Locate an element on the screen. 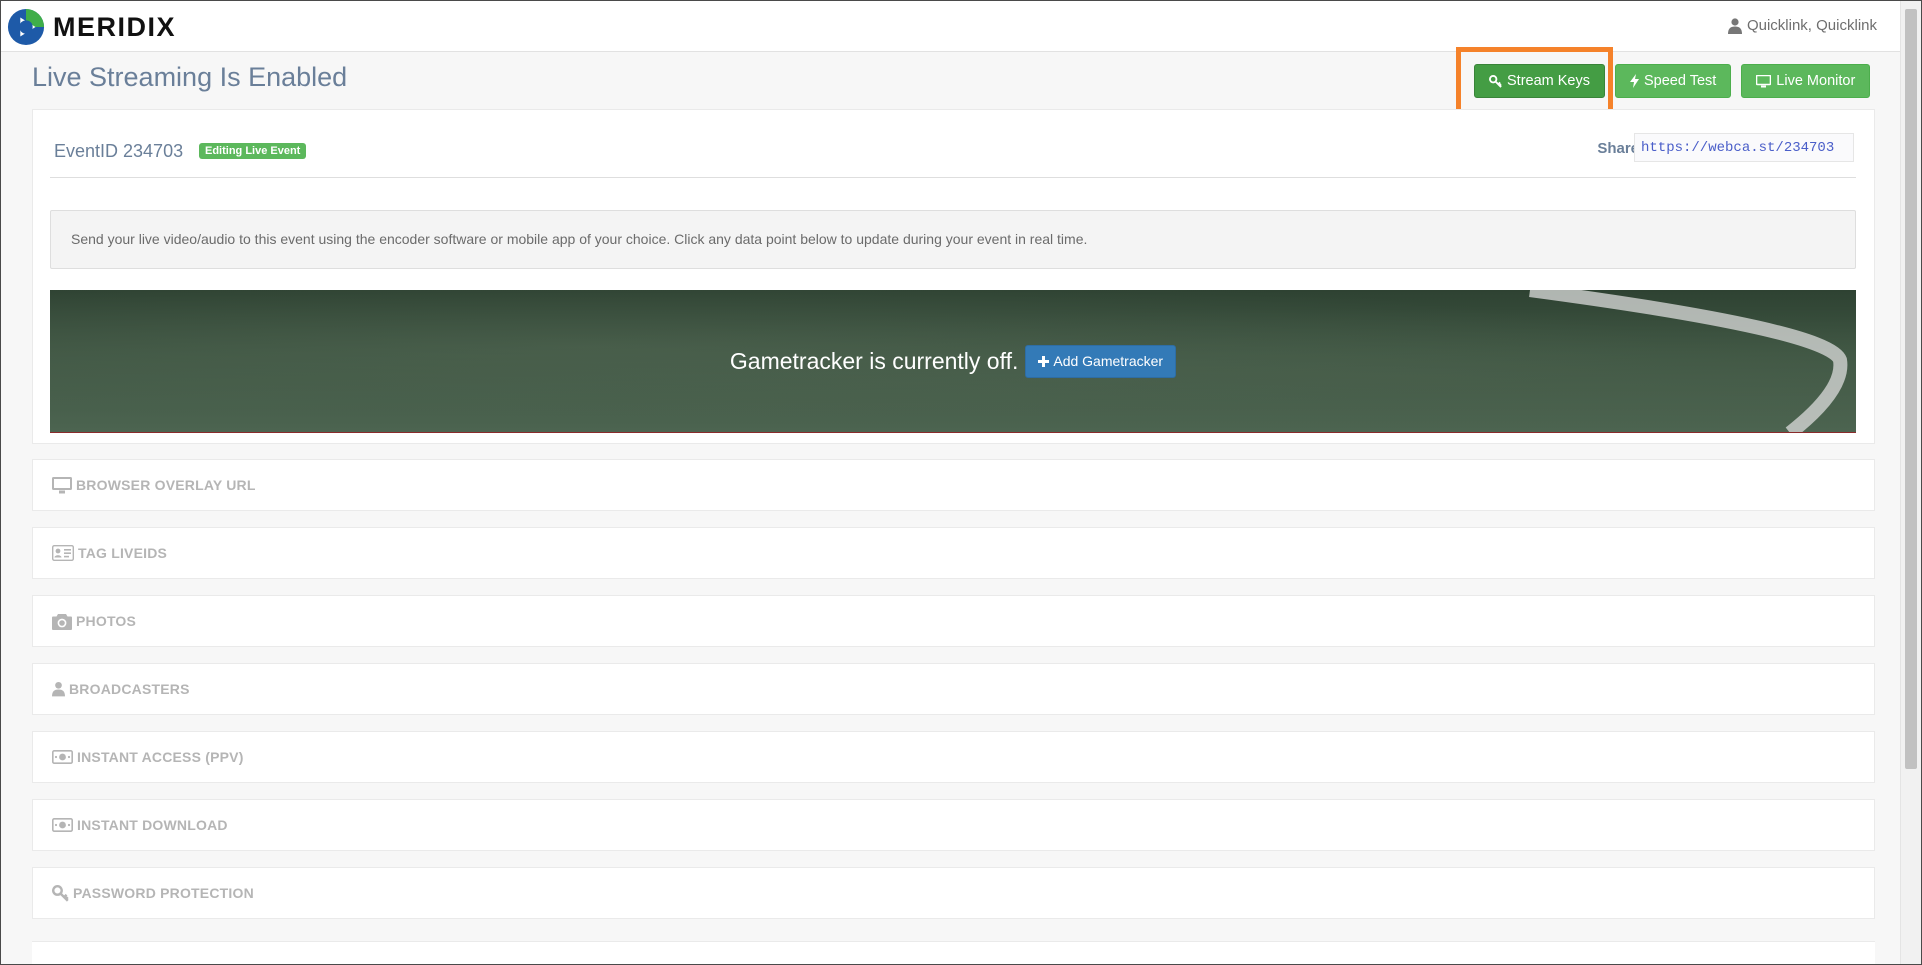  speed-test-label: Speed Test is located at coordinates (1680, 81).